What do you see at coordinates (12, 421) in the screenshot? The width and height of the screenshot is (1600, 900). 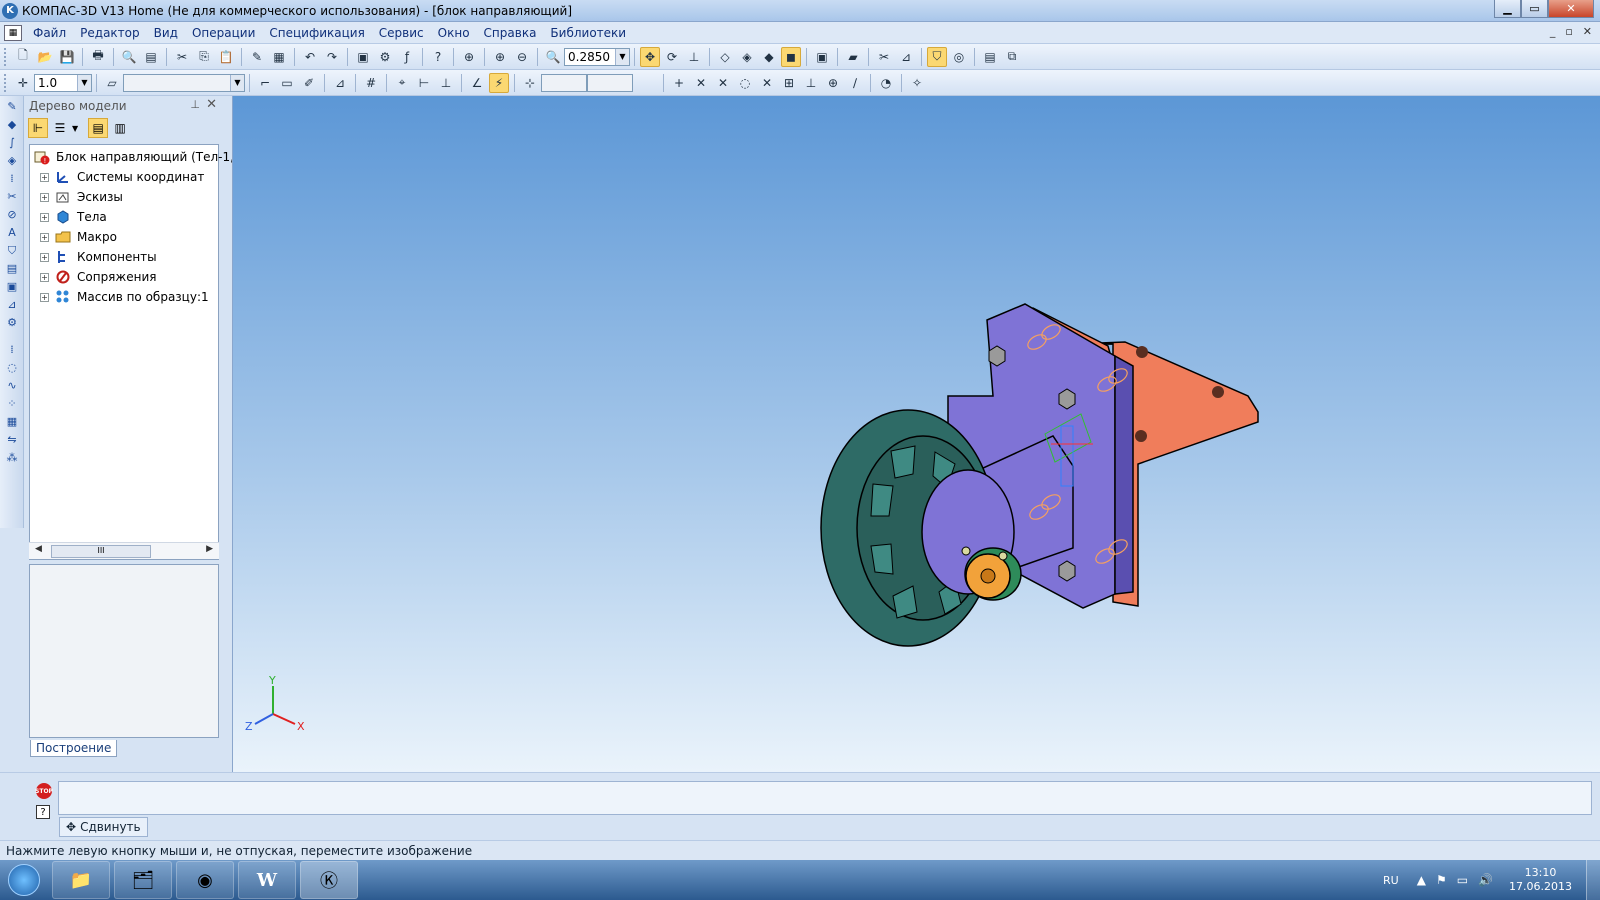 I see `table-pattern-icon: ▦` at bounding box center [12, 421].